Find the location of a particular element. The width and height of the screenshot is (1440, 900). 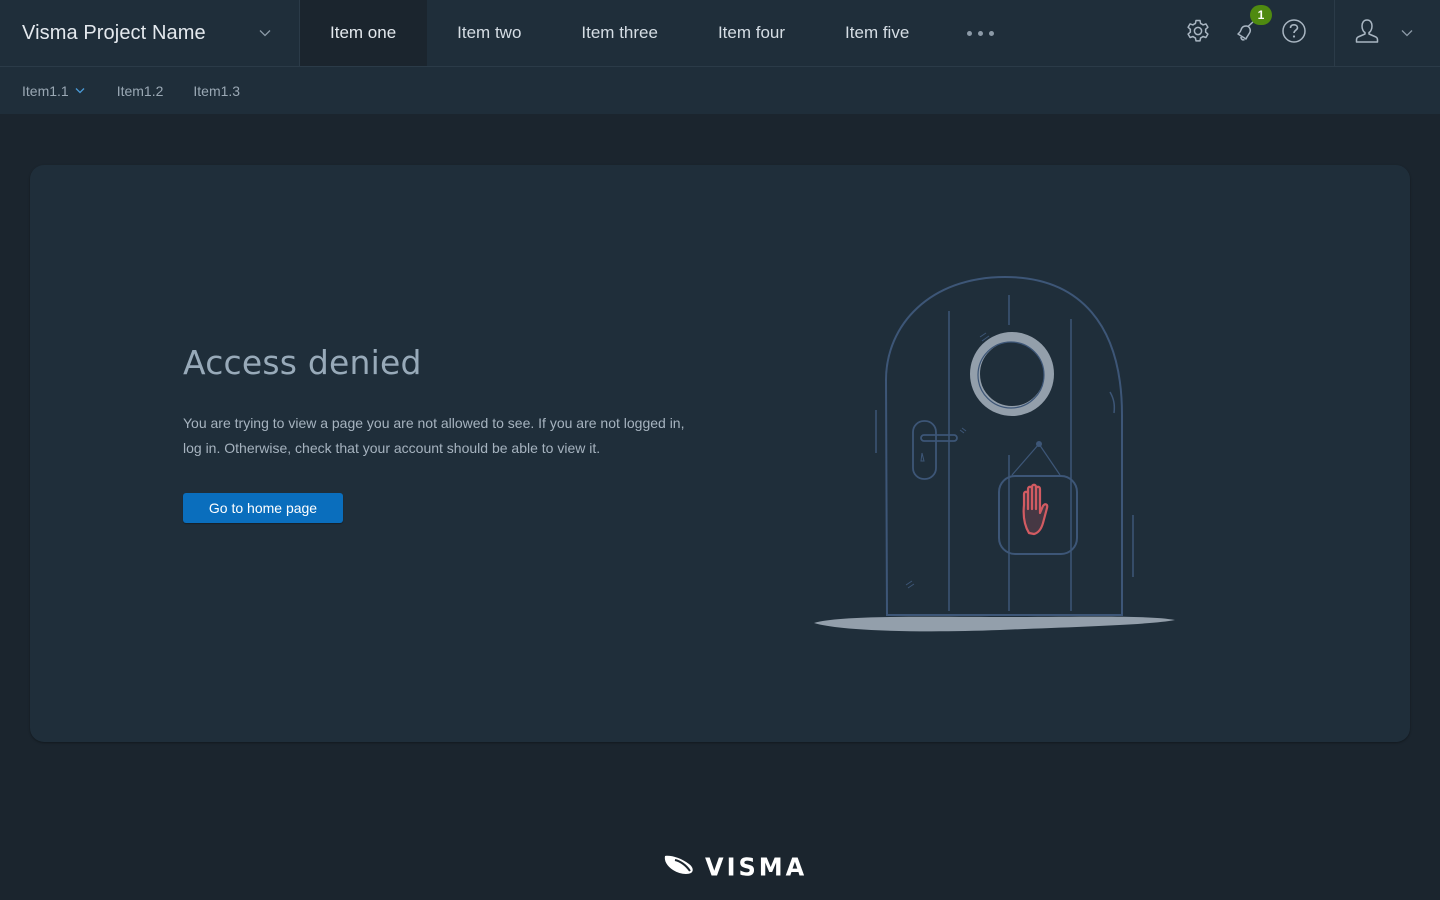

stop-hand-icon is located at coordinates (1035, 509).